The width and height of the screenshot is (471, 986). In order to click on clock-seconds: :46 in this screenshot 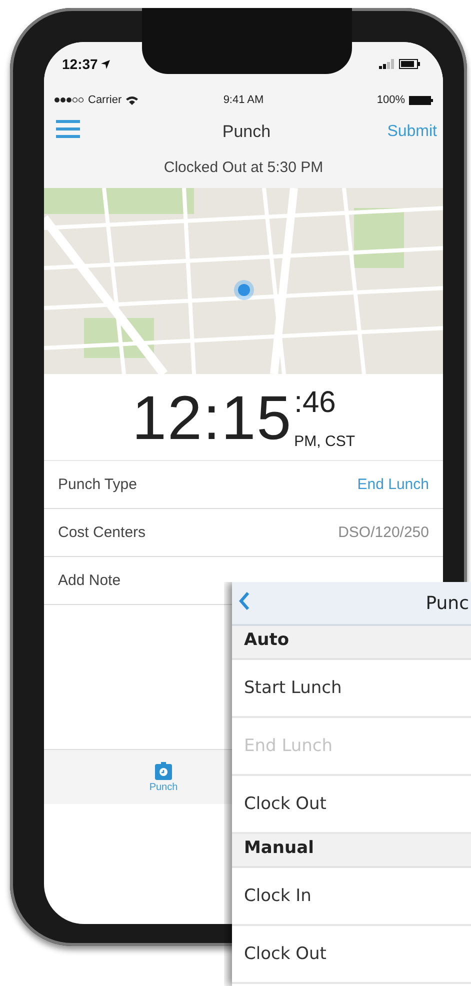, I will do `click(315, 403)`.